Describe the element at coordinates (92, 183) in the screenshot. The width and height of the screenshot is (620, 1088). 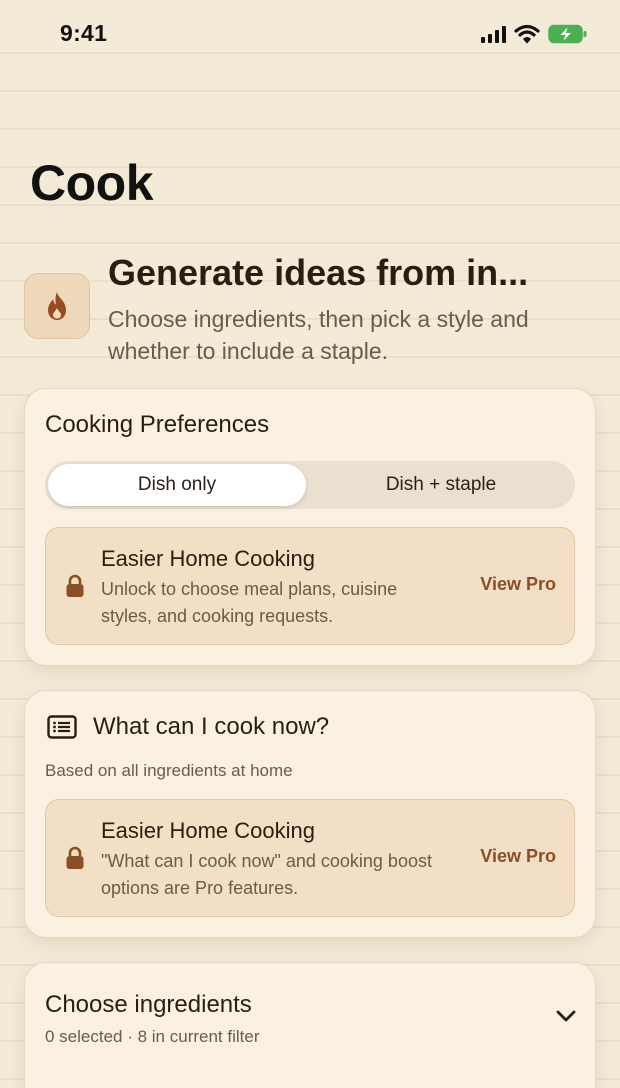
I see `page-title: Cook` at that location.